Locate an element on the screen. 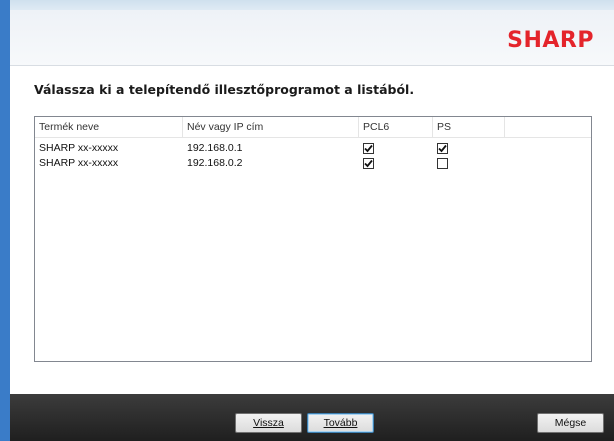  column-header-ps: PS is located at coordinates (469, 127).